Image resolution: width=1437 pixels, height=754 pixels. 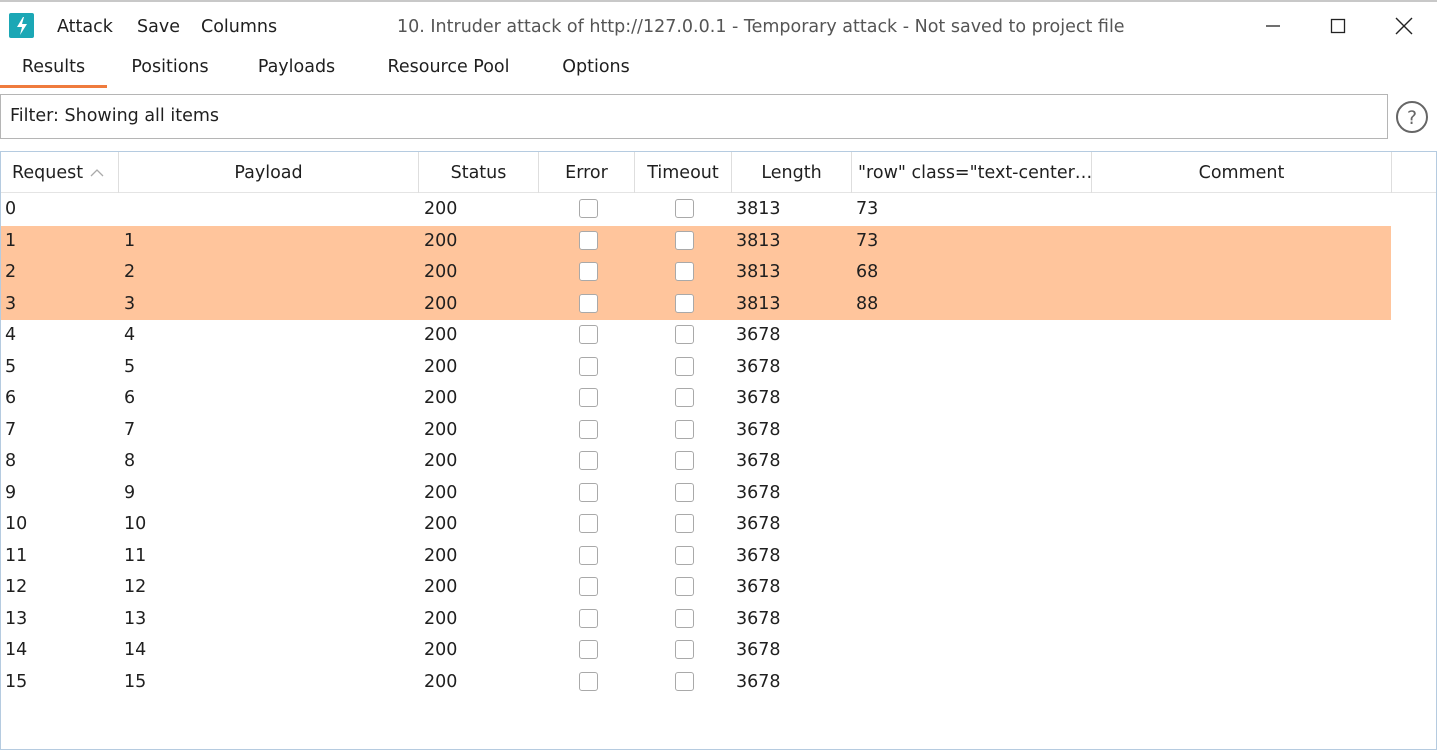 I want to click on table-row: 15 15 200 3678, so click(x=696, y=683).